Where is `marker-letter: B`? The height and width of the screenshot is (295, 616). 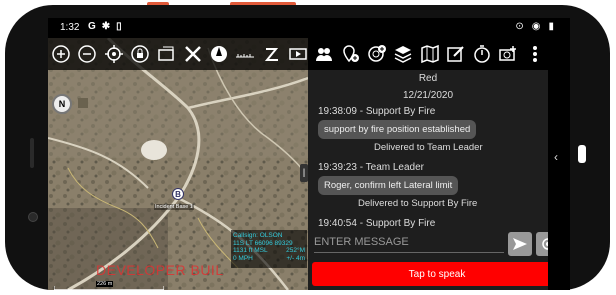 marker-letter: B is located at coordinates (178, 194).